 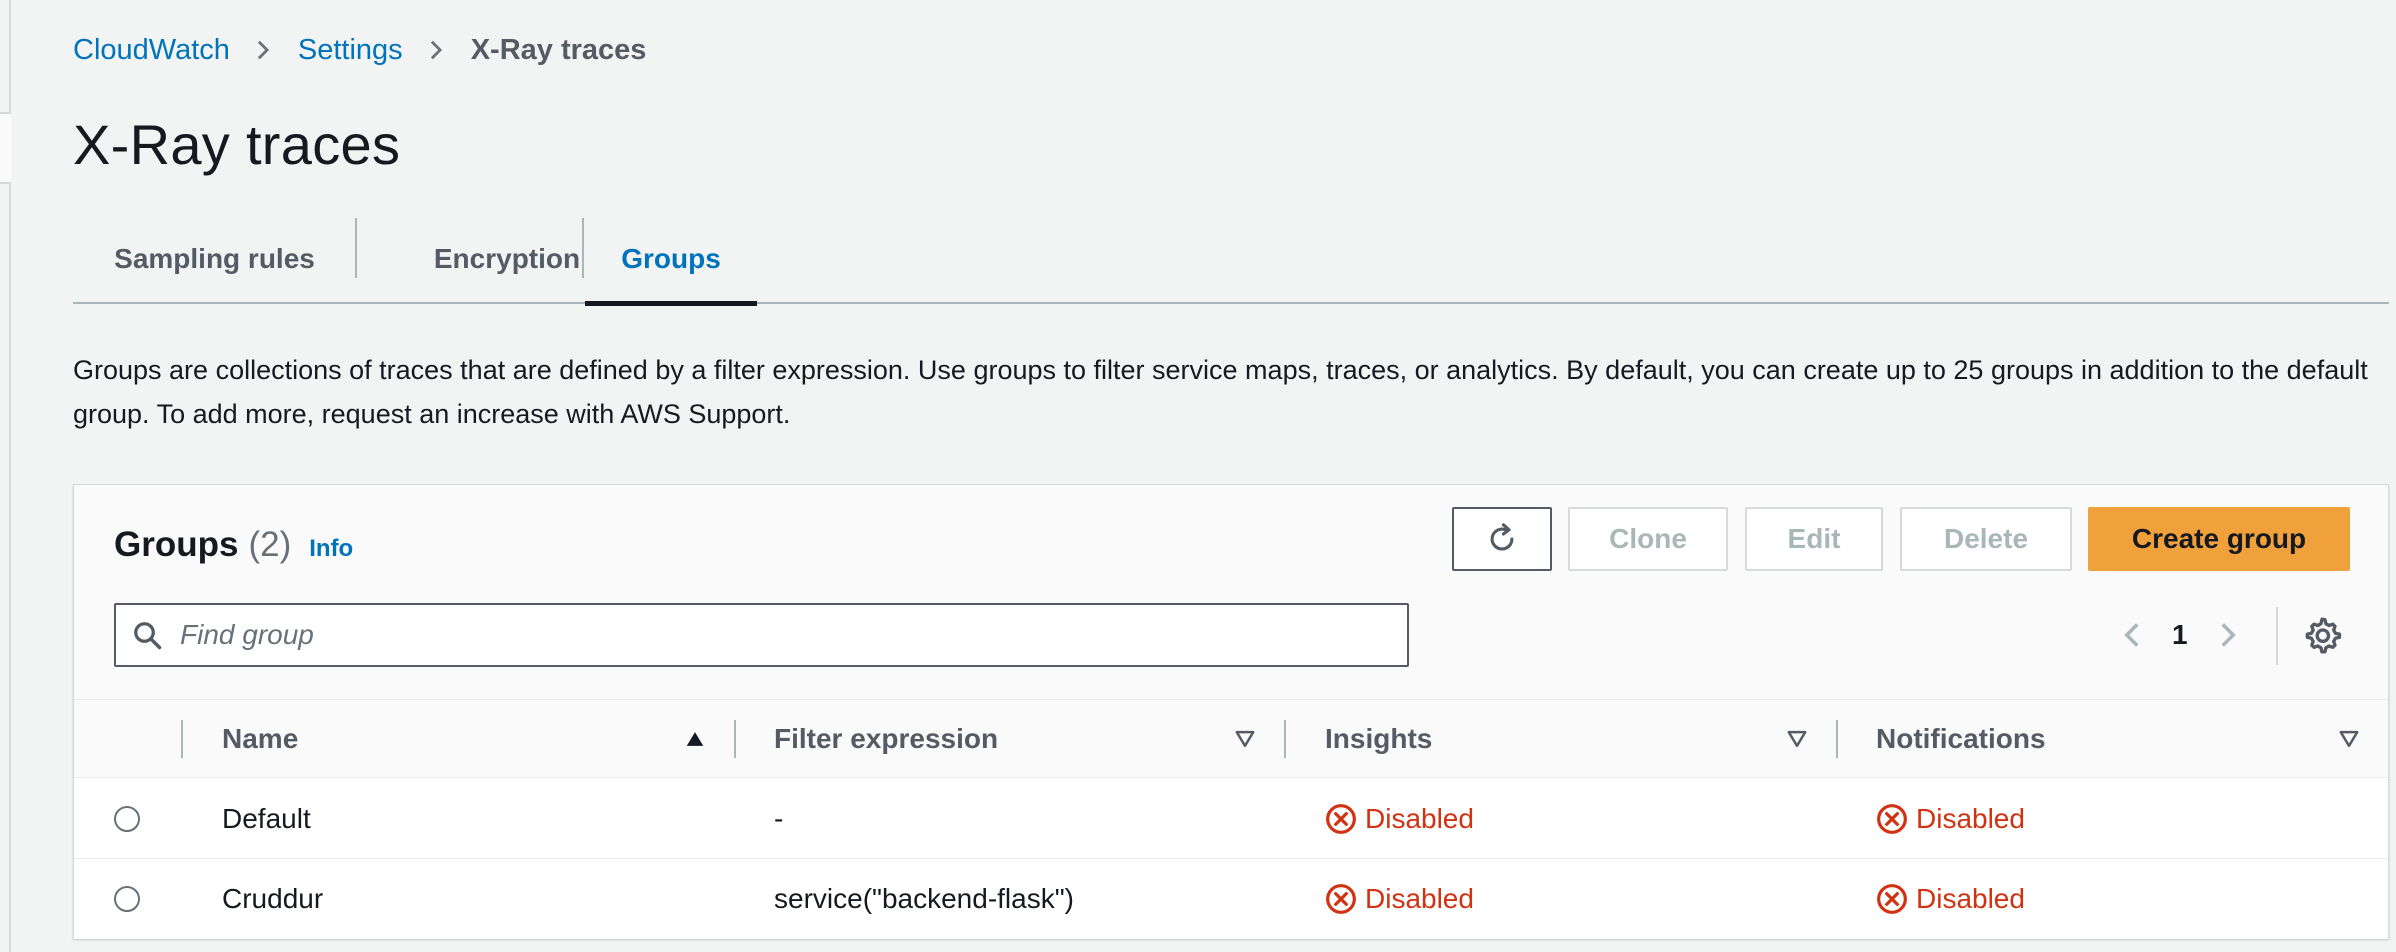 What do you see at coordinates (260, 739) in the screenshot?
I see `column-header-name: Name` at bounding box center [260, 739].